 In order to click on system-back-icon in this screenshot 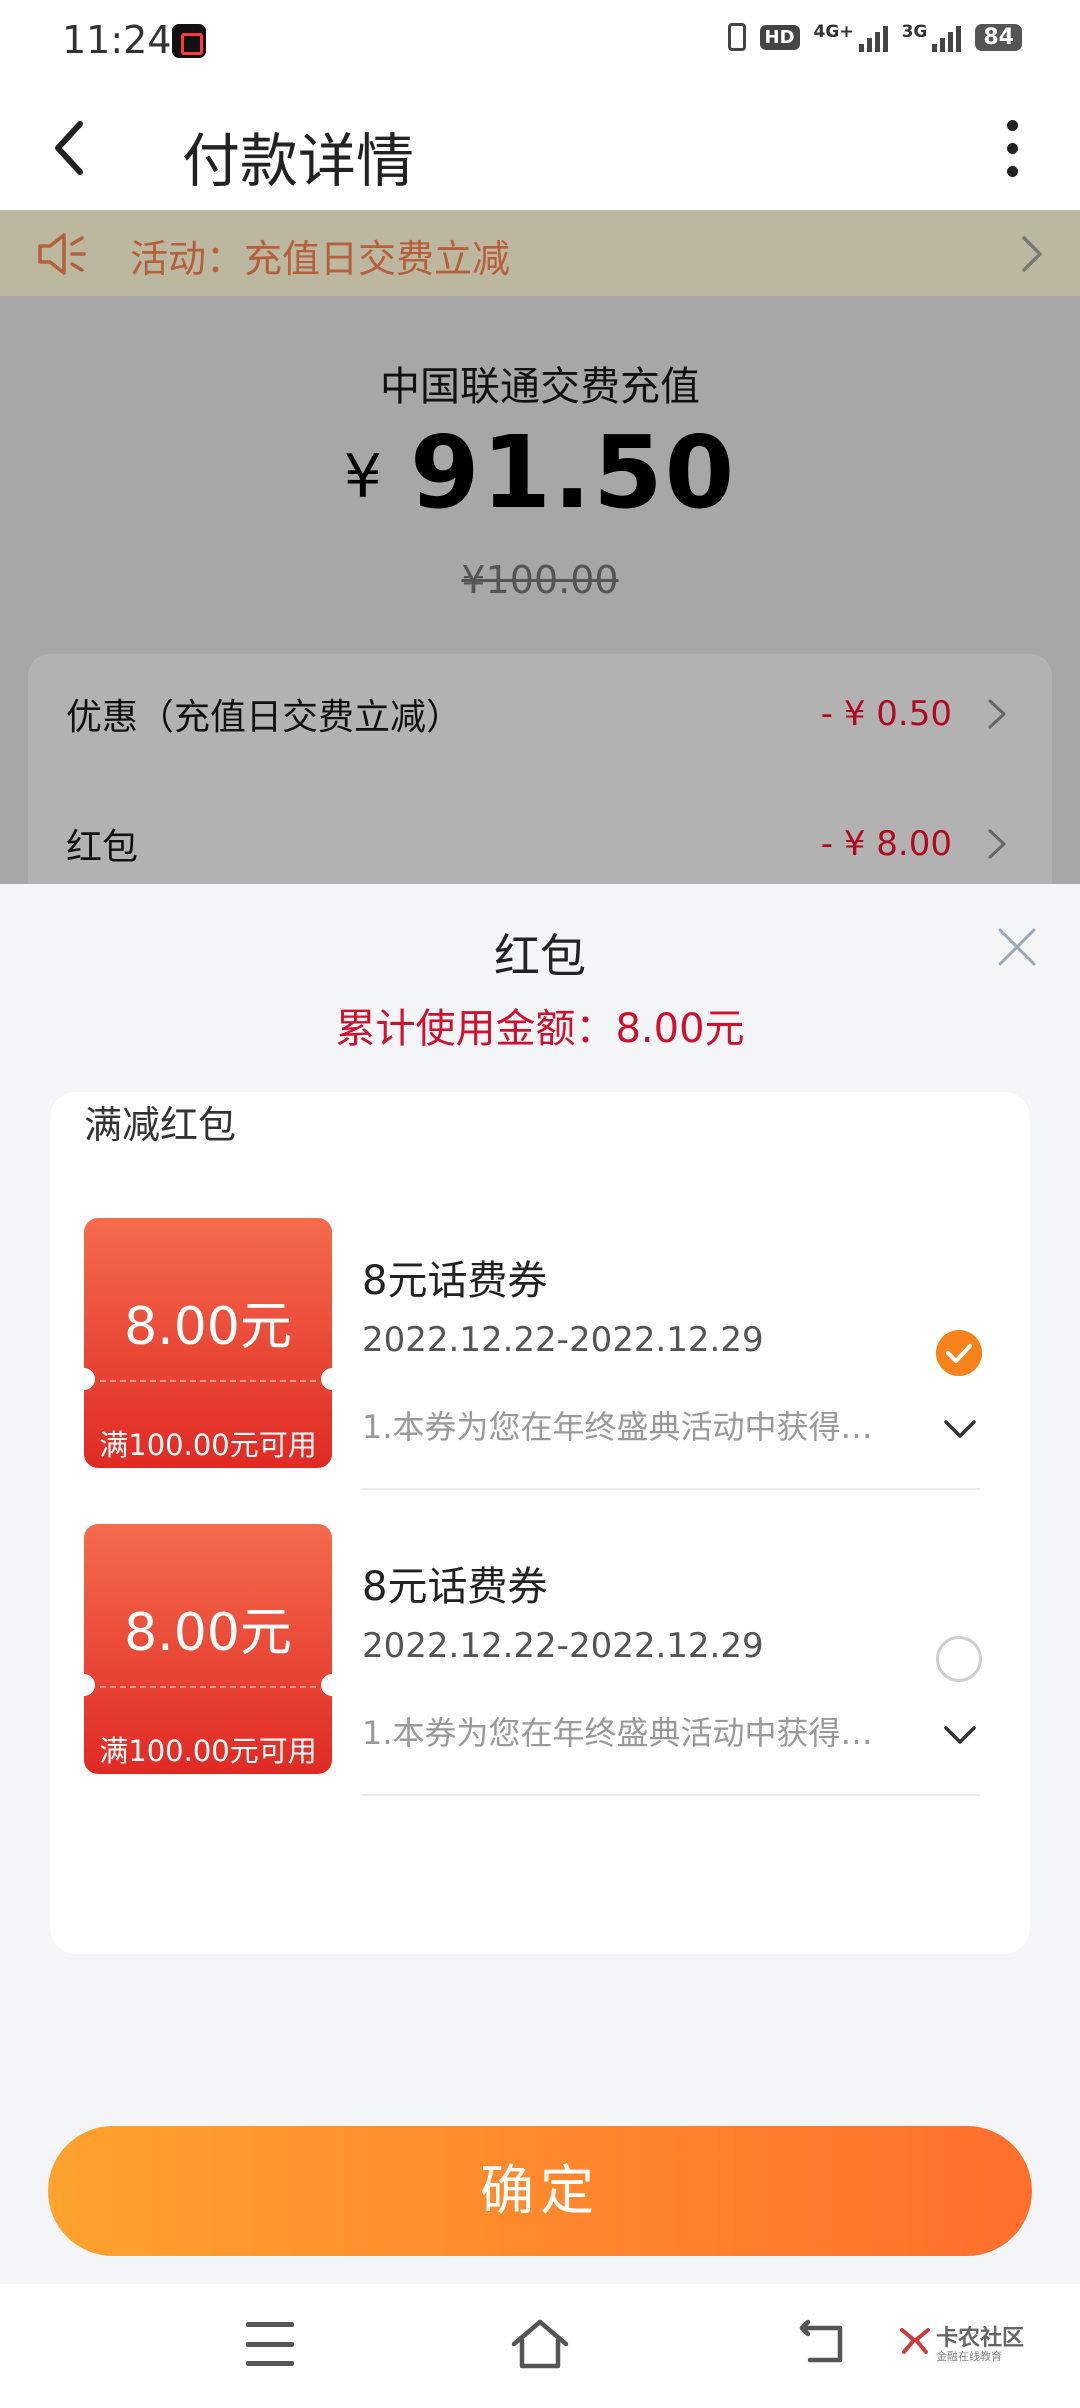, I will do `click(823, 2343)`.